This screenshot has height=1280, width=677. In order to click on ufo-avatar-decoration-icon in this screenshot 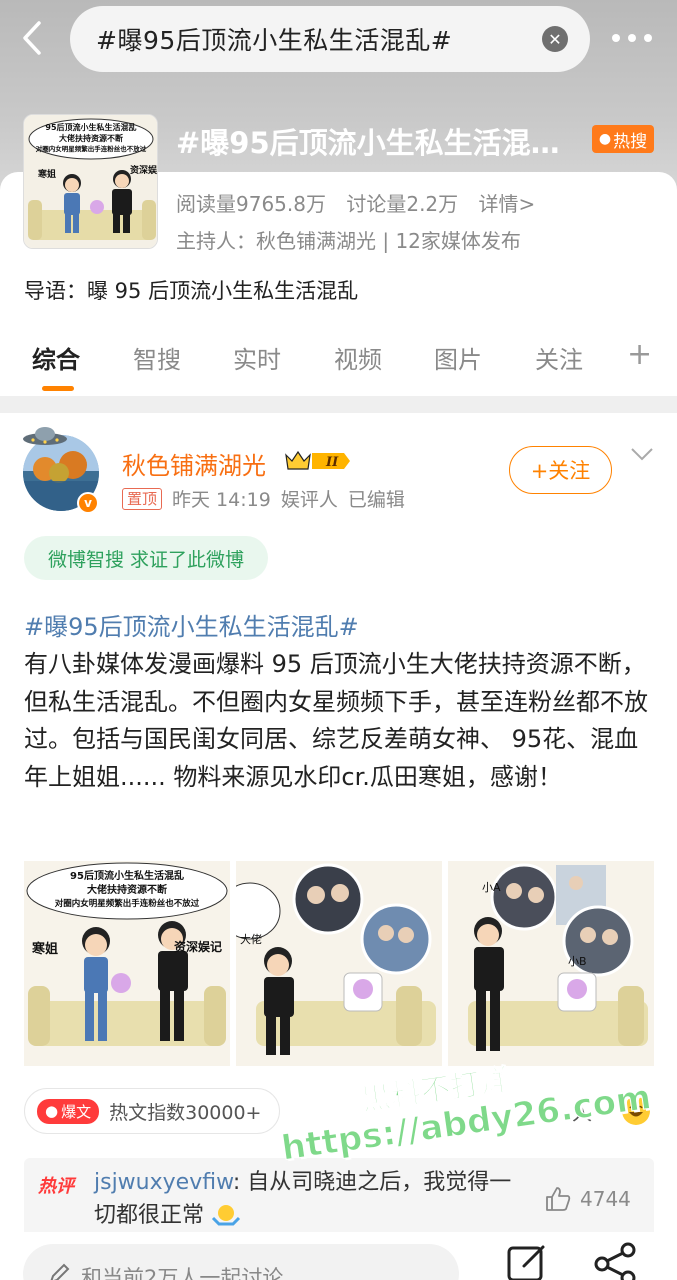, I will do `click(45, 436)`.